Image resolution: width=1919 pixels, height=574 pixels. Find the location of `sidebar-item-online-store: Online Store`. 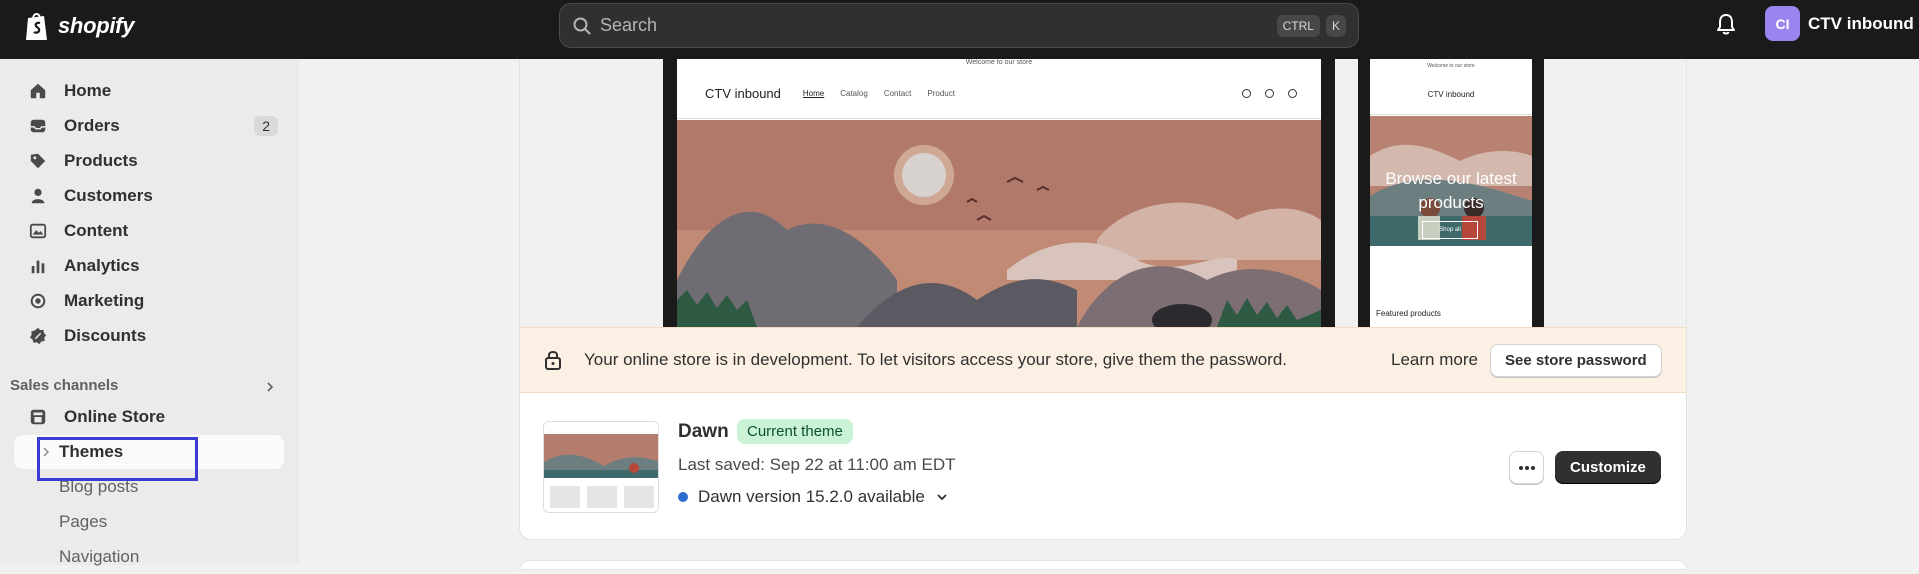

sidebar-item-online-store: Online Store is located at coordinates (149, 417).